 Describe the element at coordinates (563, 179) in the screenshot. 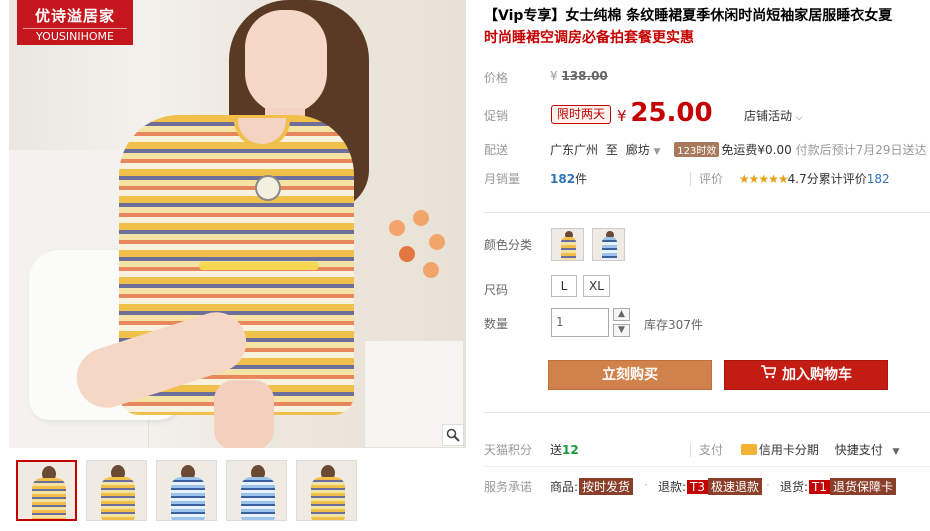

I see `sales-count: 182` at that location.